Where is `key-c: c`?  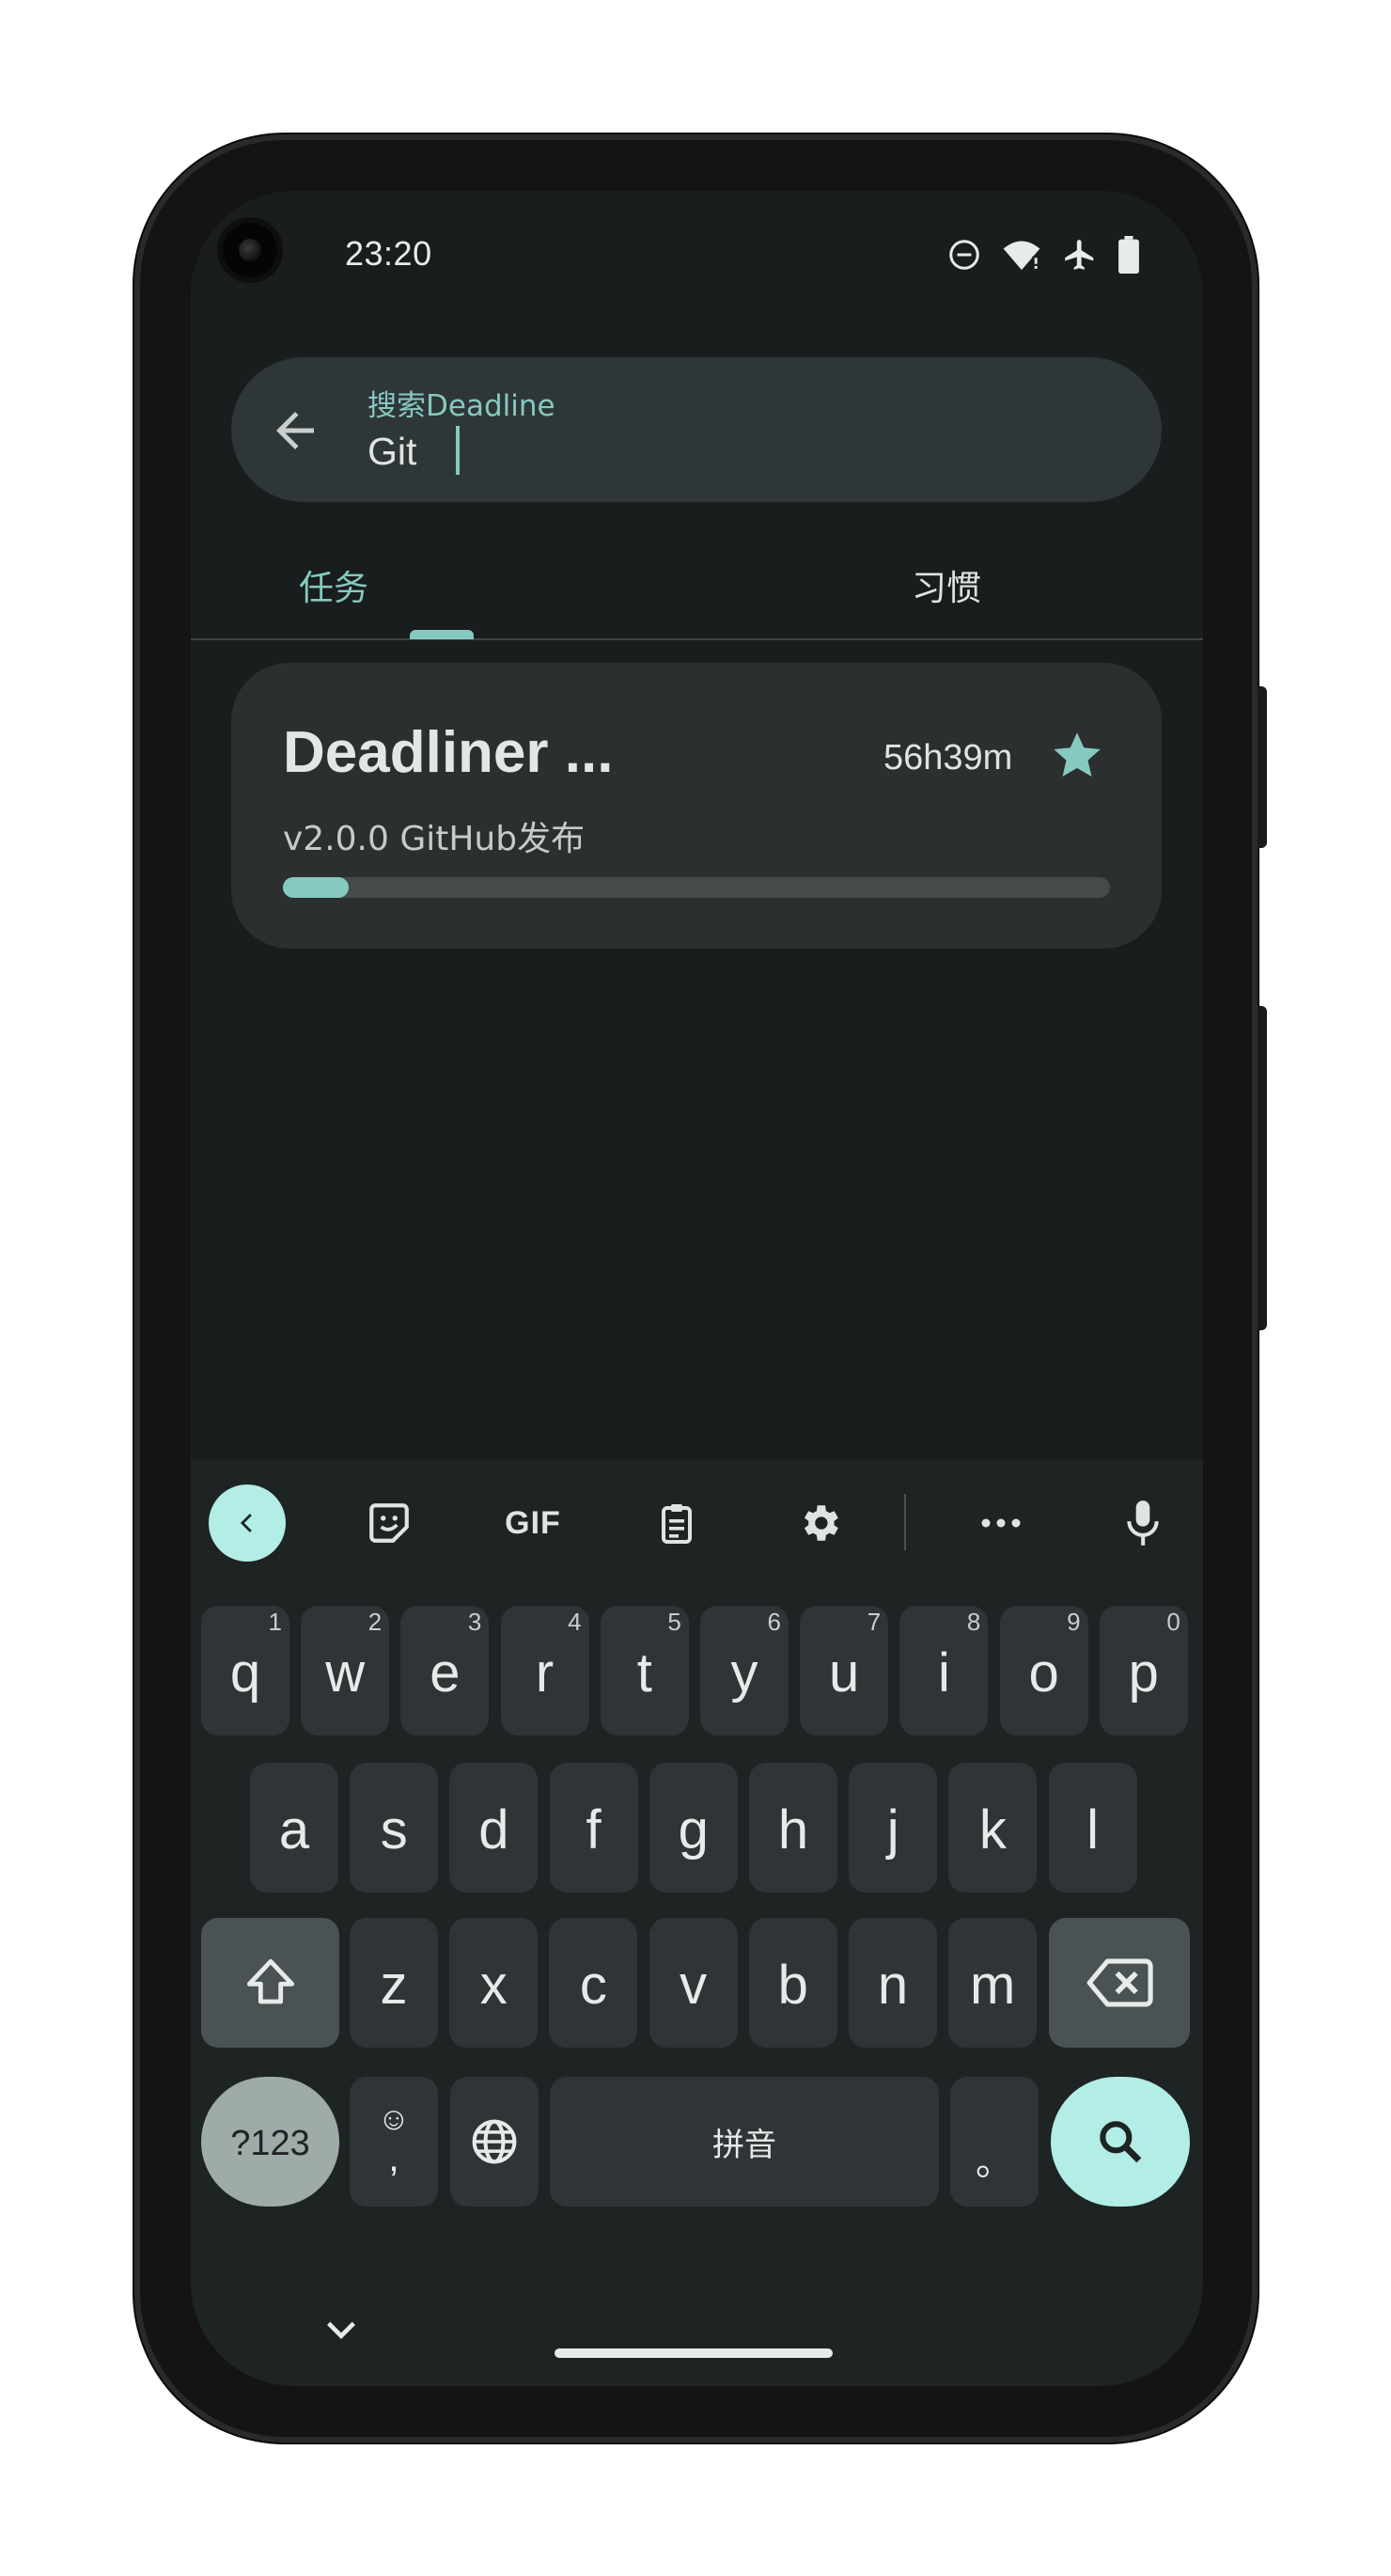
key-c: c is located at coordinates (594, 1983).